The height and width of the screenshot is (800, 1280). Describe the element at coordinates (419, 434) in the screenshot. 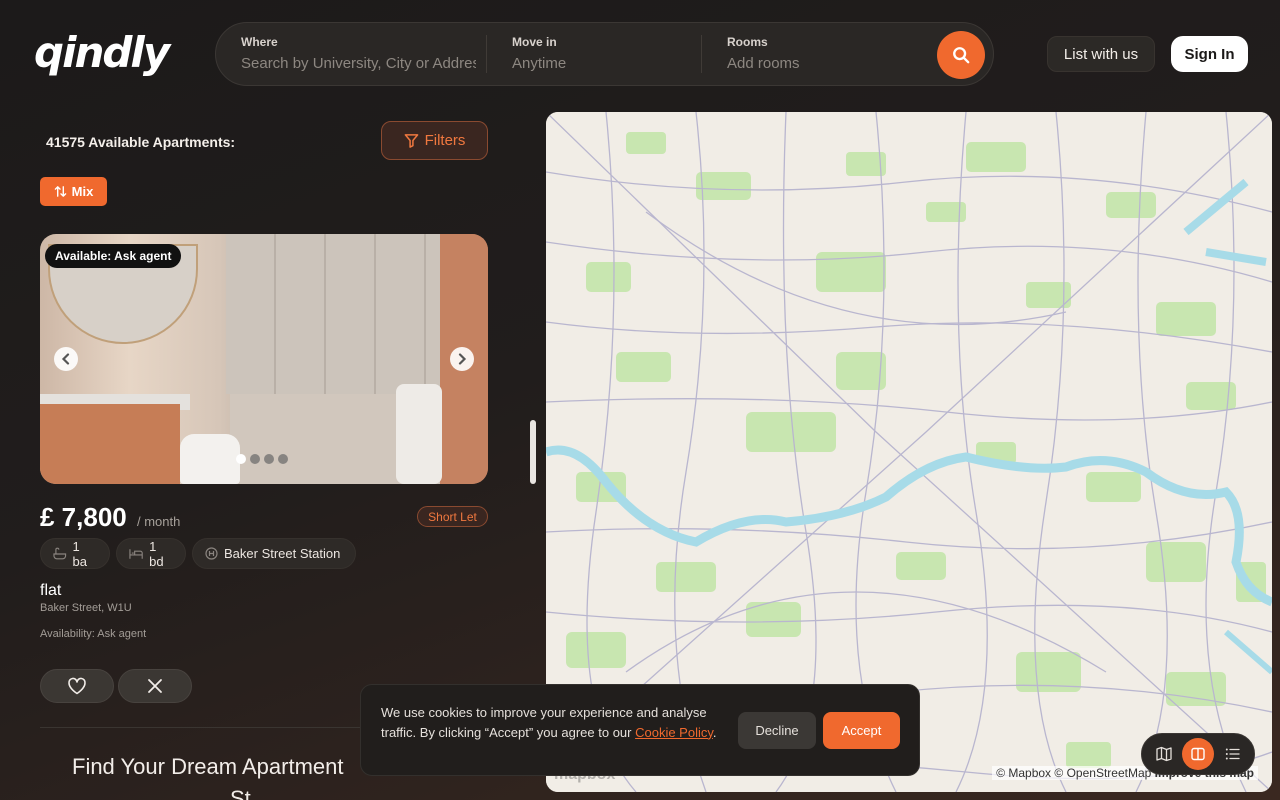

I see `photo-towel` at that location.